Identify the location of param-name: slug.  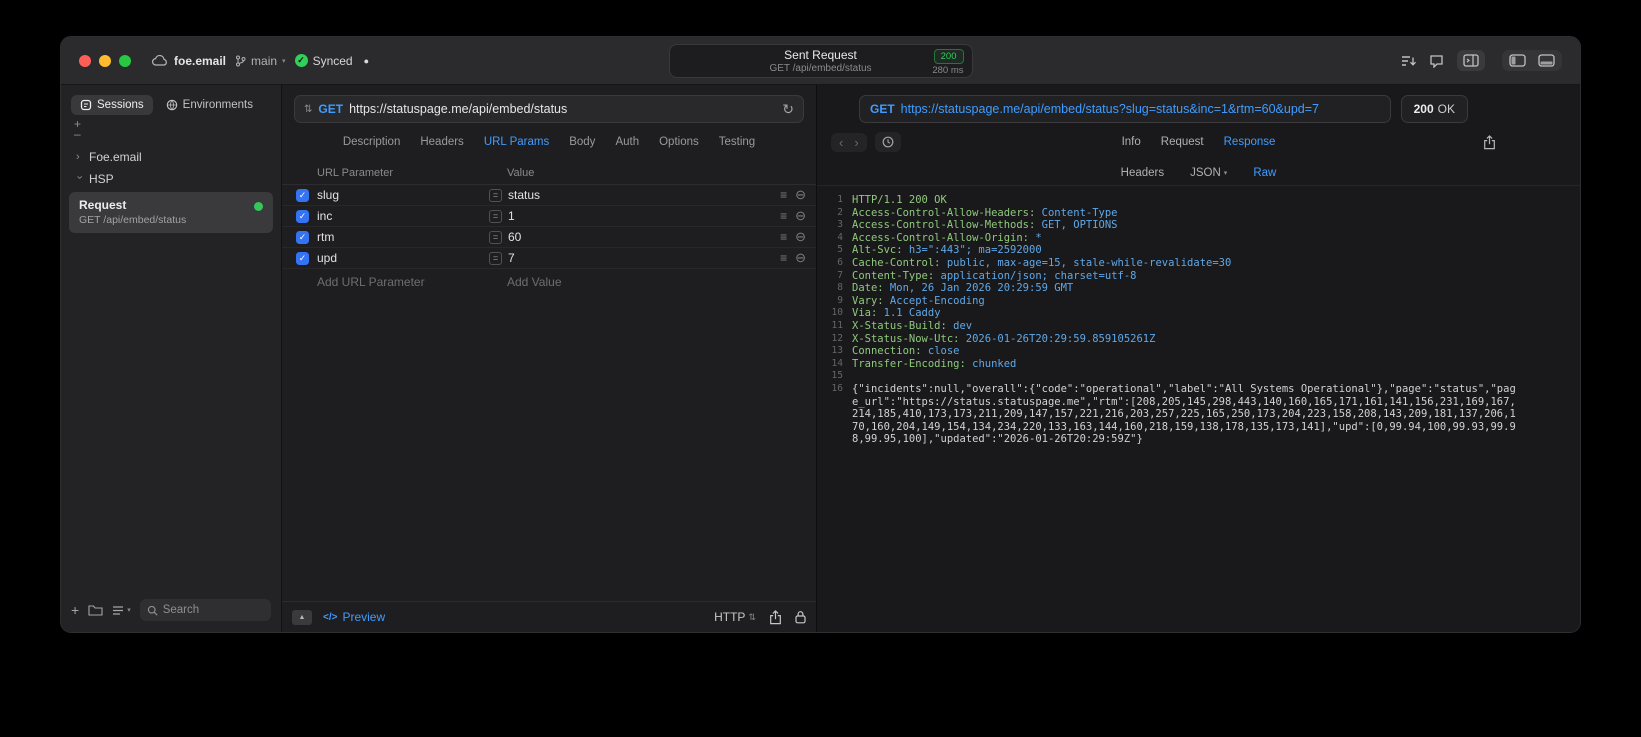
(403, 195).